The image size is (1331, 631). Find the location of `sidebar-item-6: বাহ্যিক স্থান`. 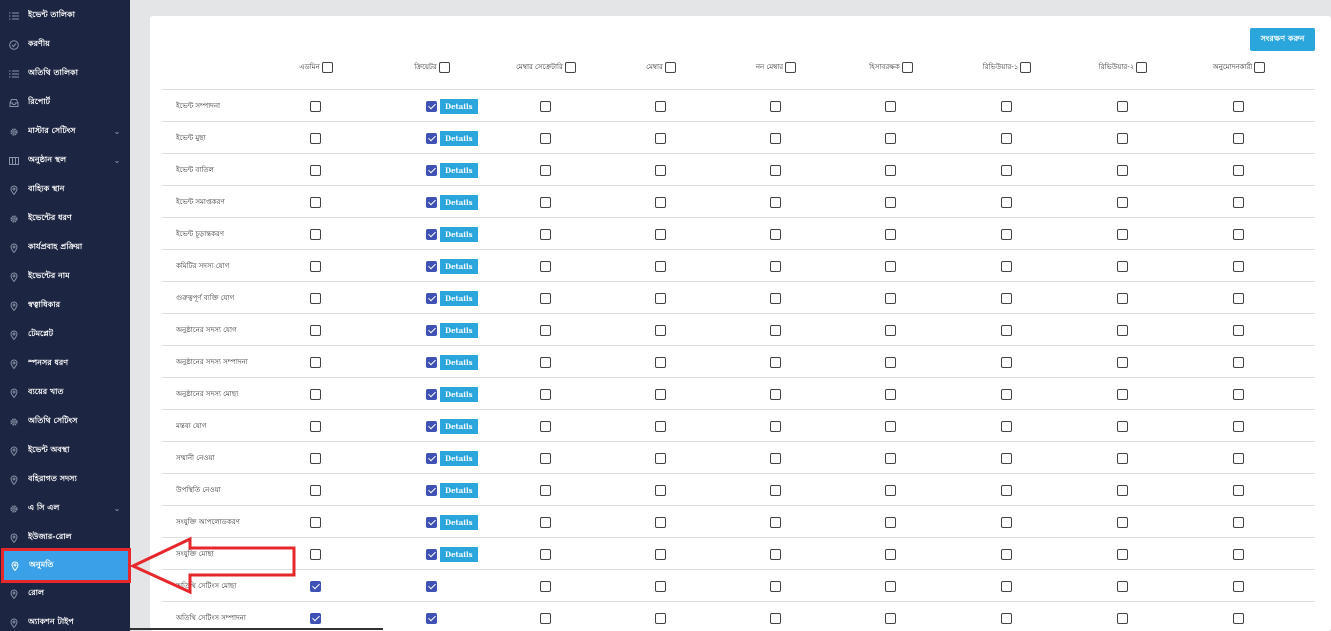

sidebar-item-6: বাহ্যিক স্থান is located at coordinates (65, 189).